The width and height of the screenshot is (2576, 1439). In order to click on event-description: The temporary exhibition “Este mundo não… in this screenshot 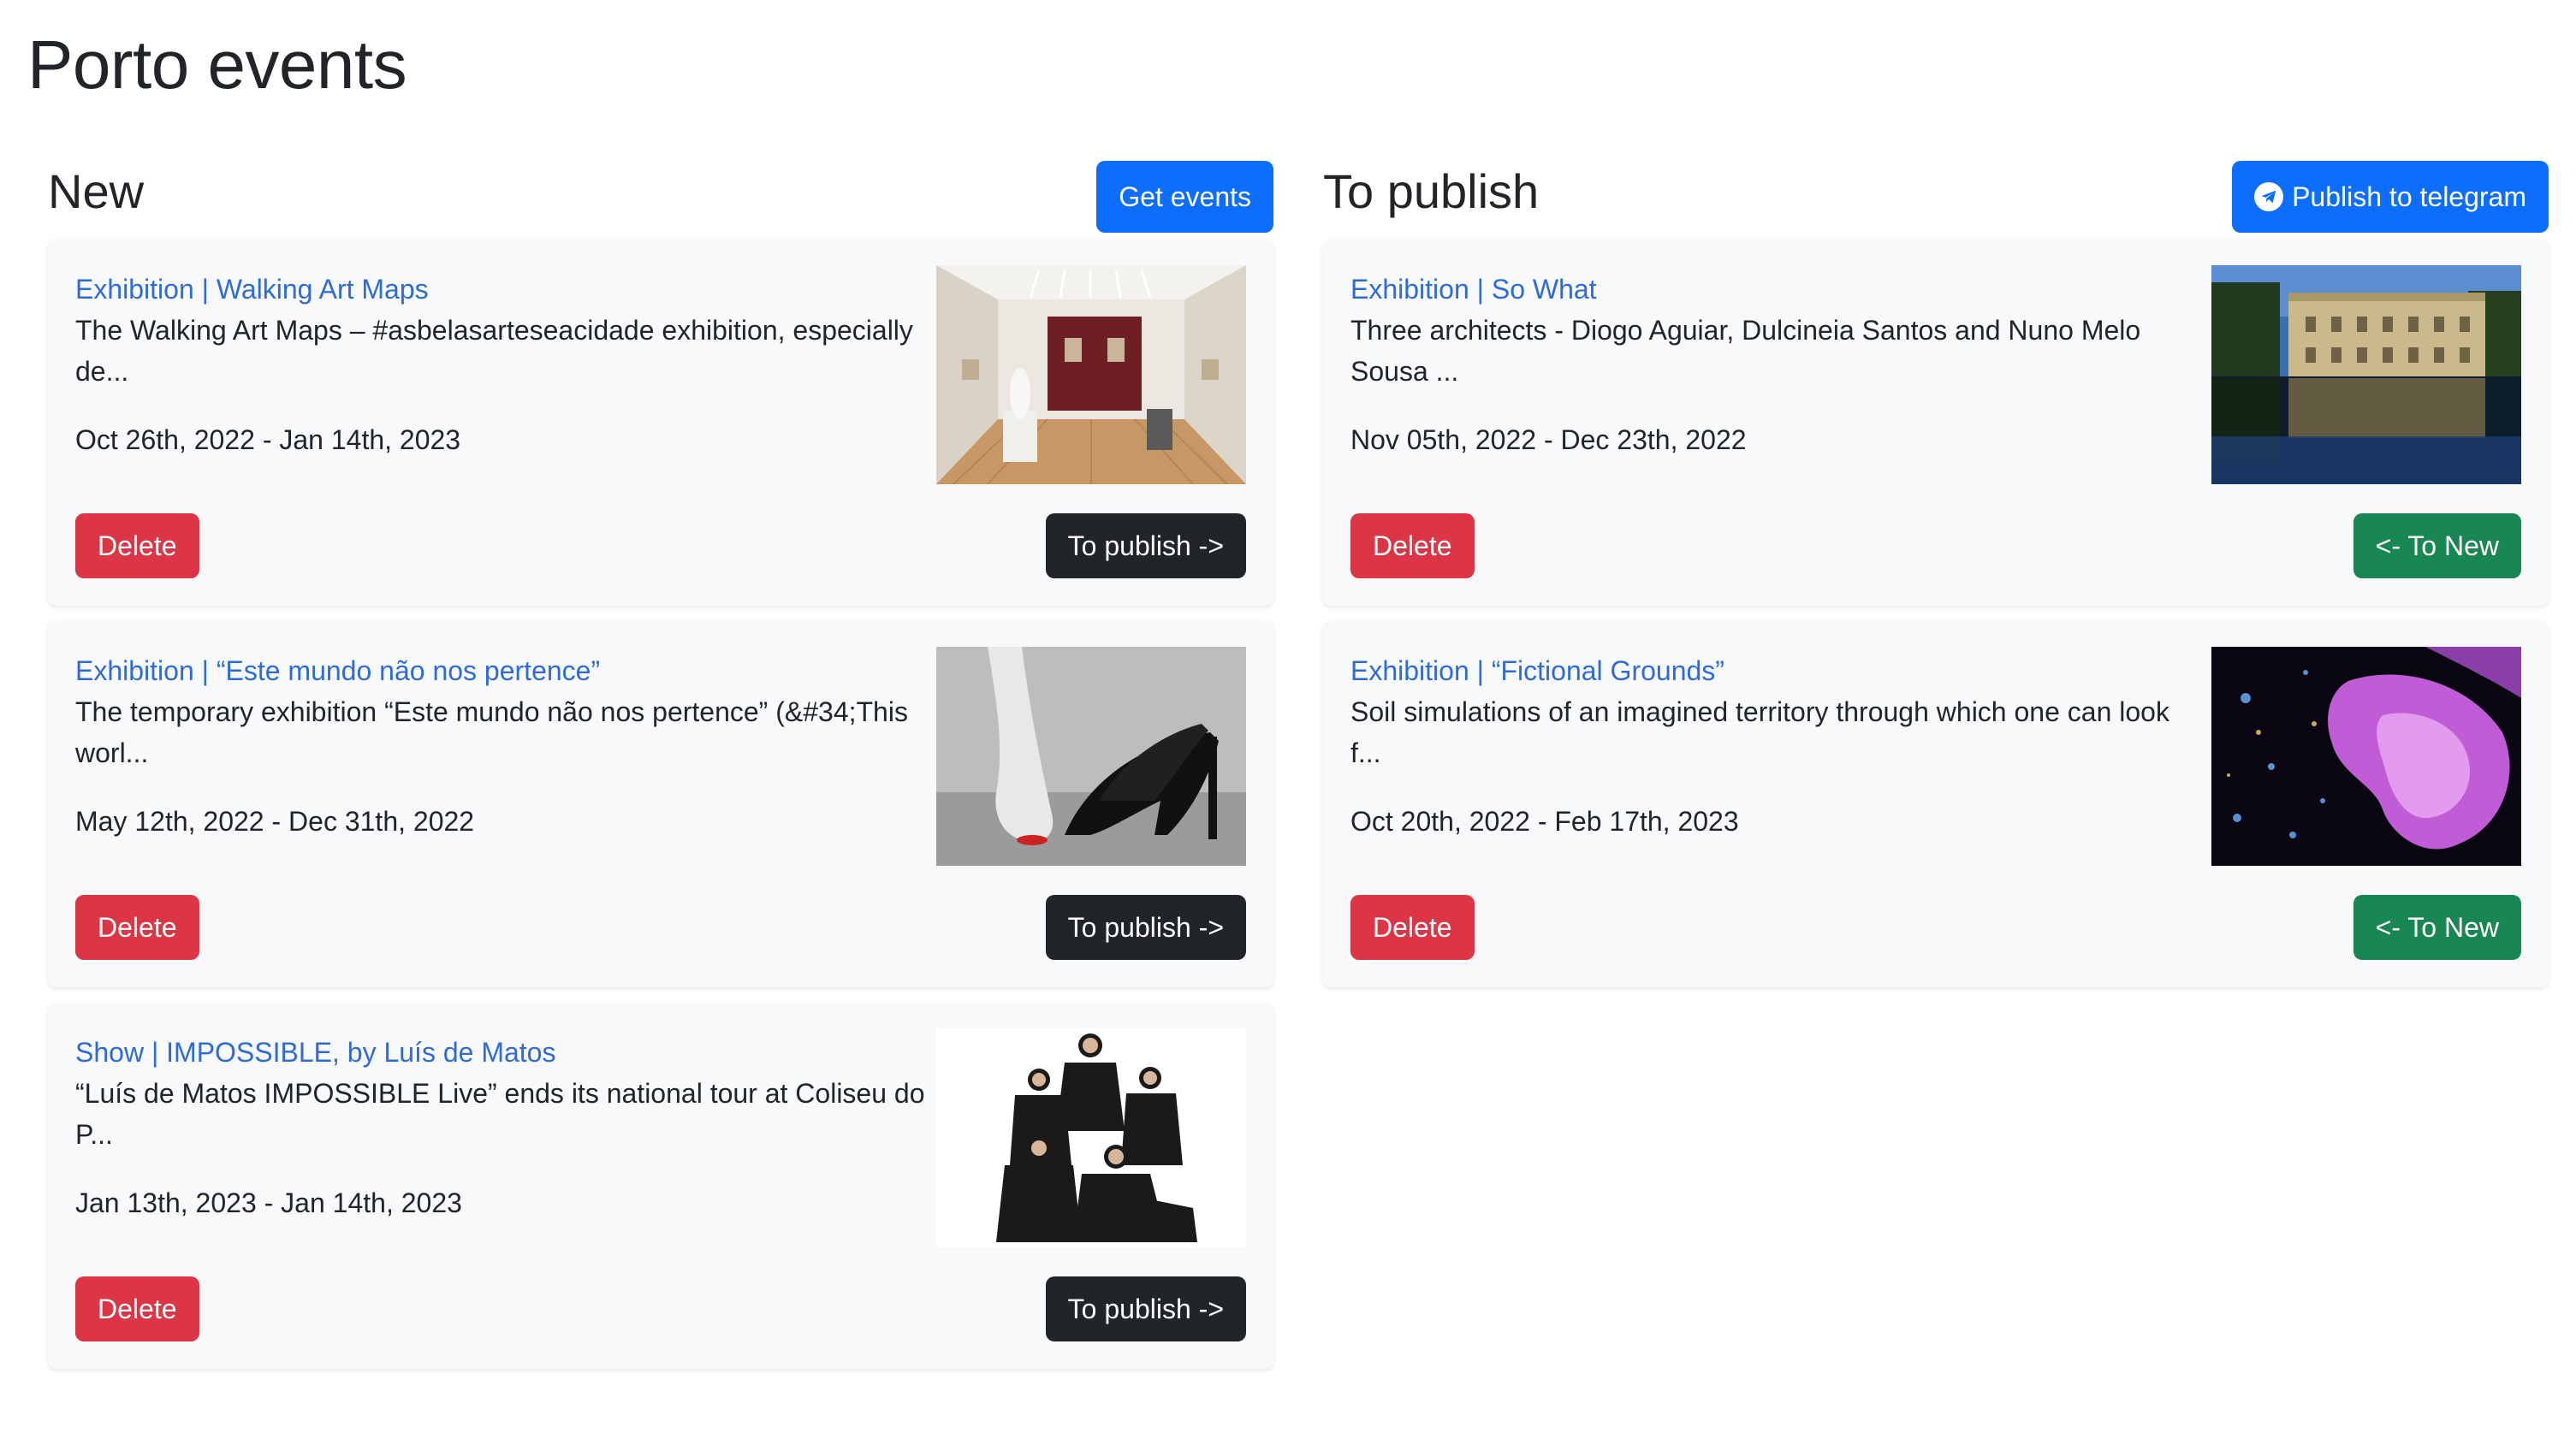, I will do `click(491, 732)`.